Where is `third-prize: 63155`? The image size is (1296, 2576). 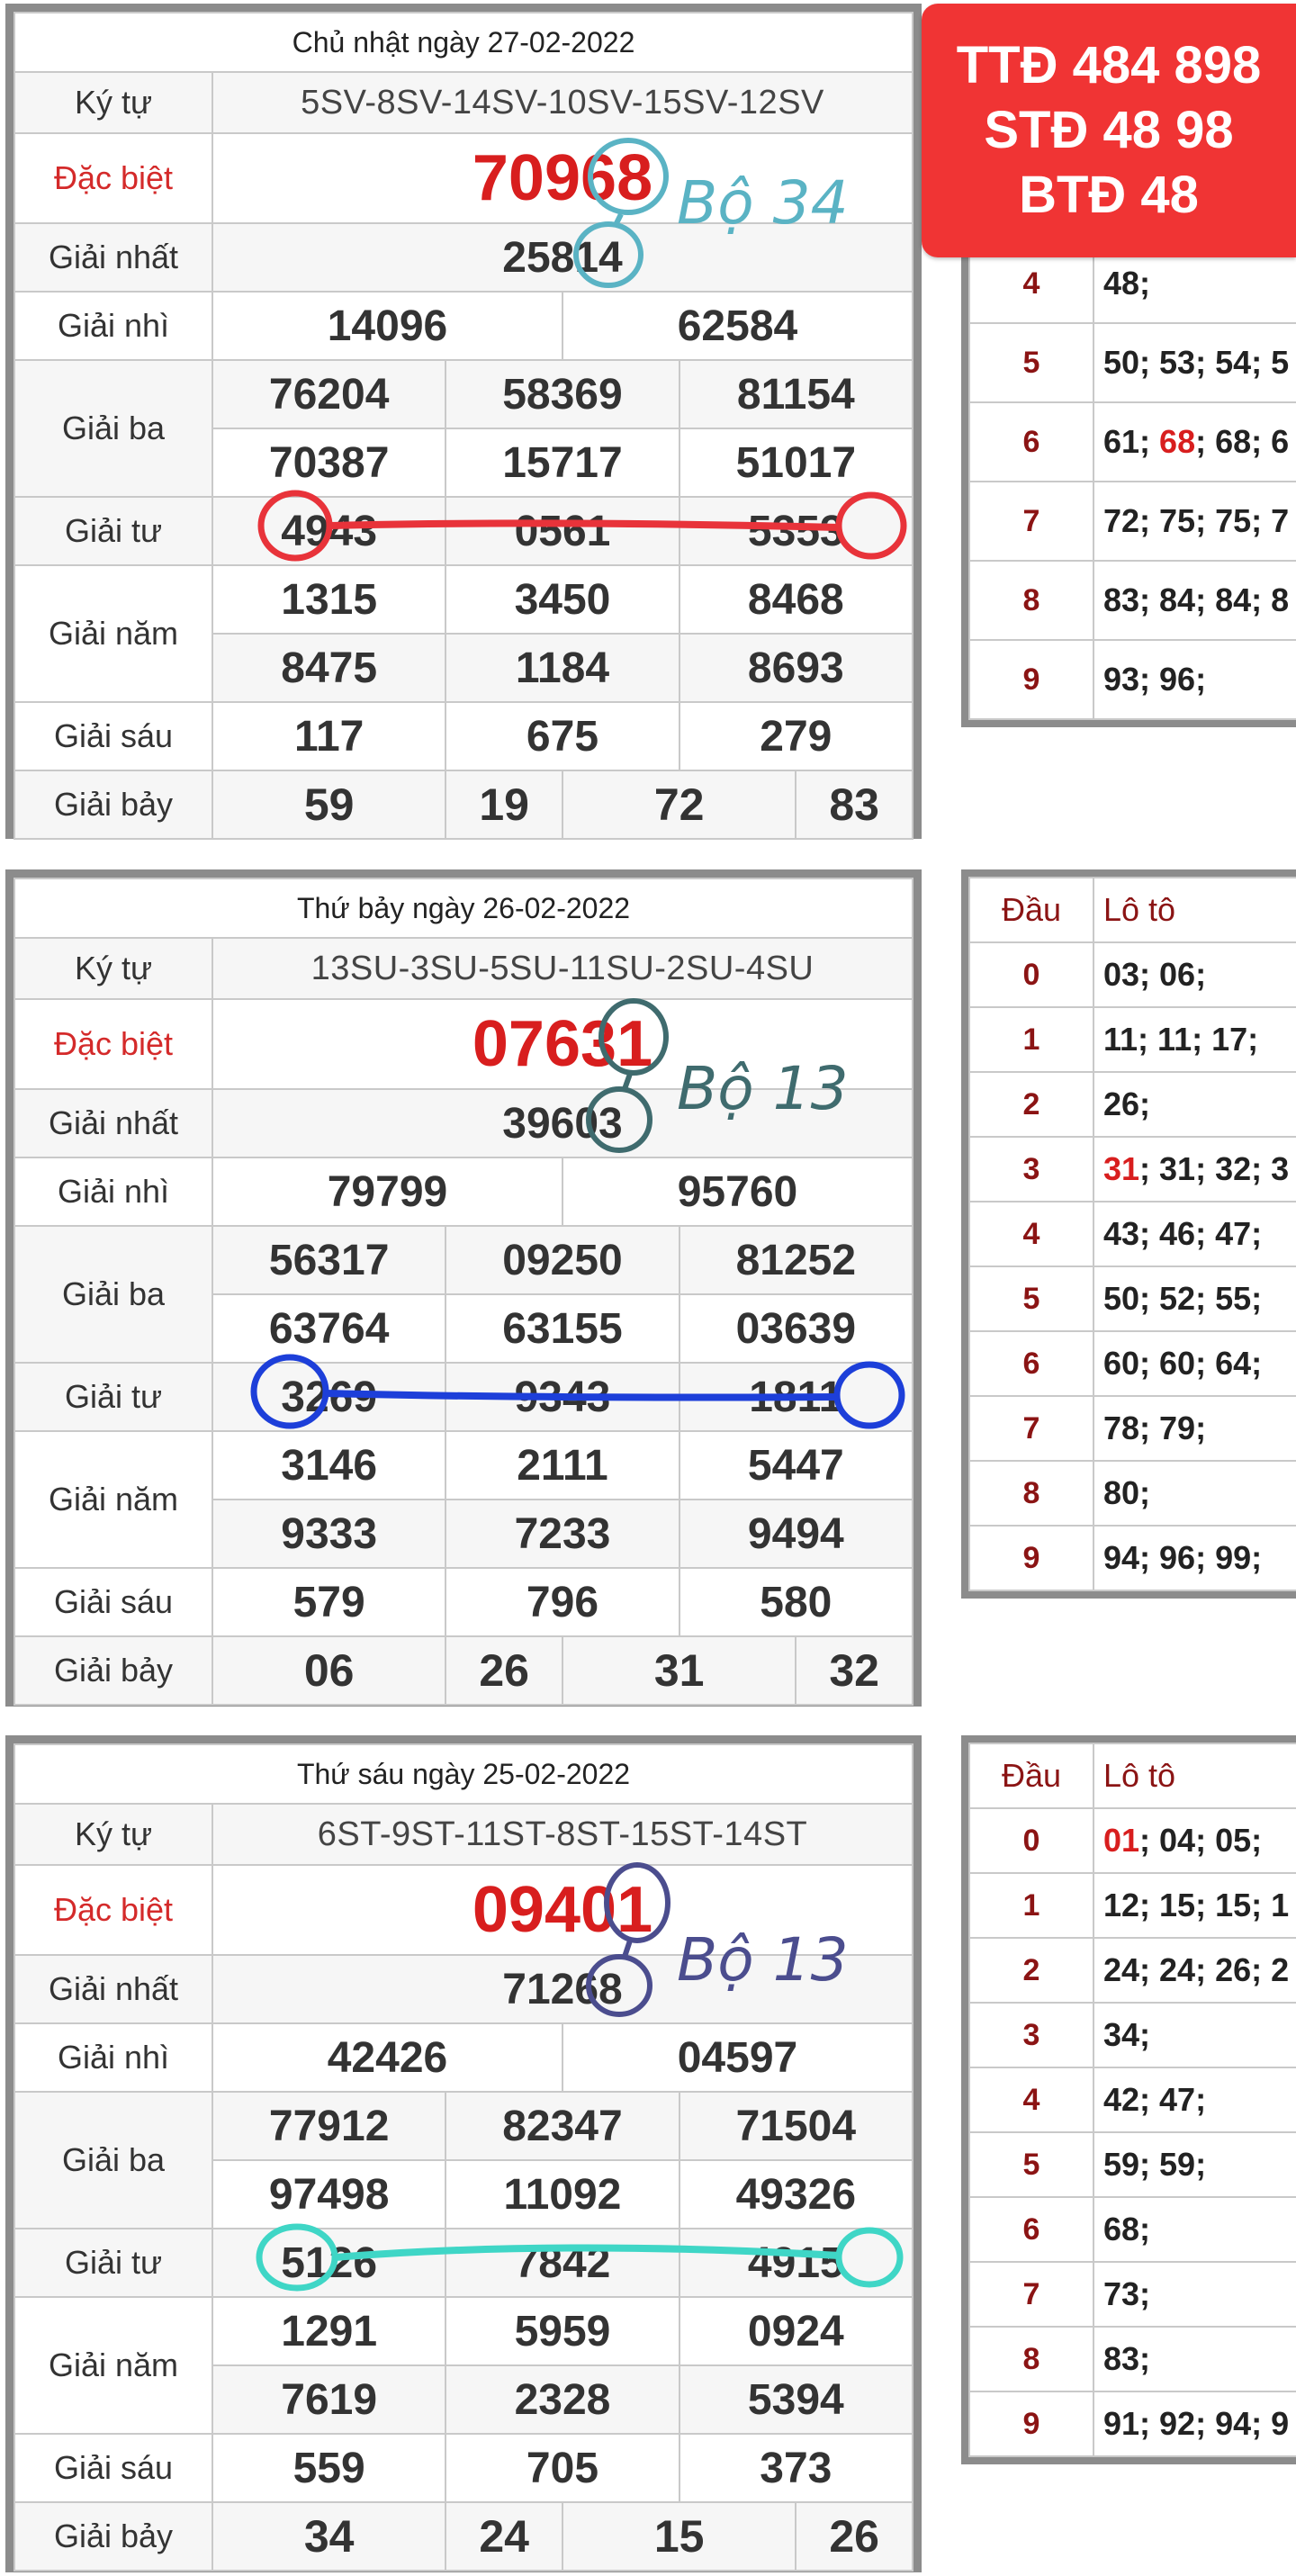
third-prize: 63155 is located at coordinates (562, 1328).